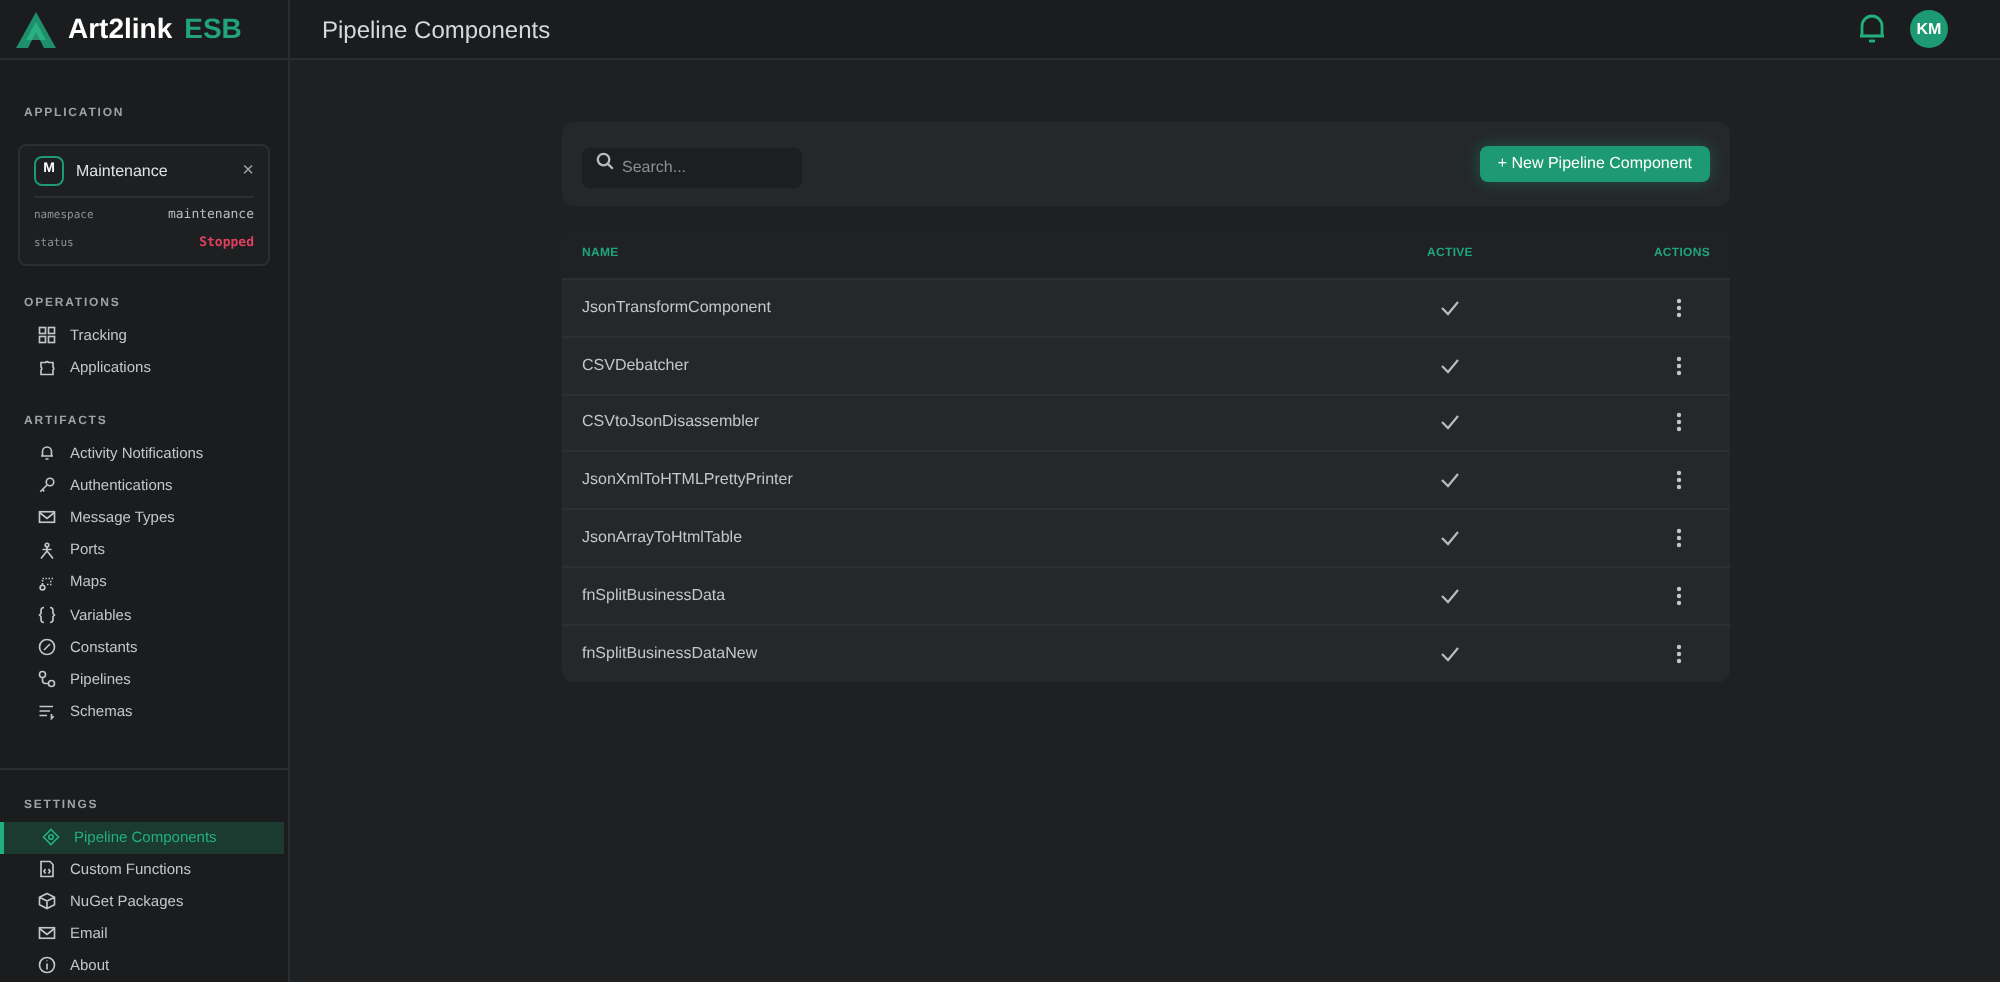 This screenshot has width=2000, height=982. Describe the element at coordinates (248, 171) in the screenshot. I see `close-button: ×` at that location.